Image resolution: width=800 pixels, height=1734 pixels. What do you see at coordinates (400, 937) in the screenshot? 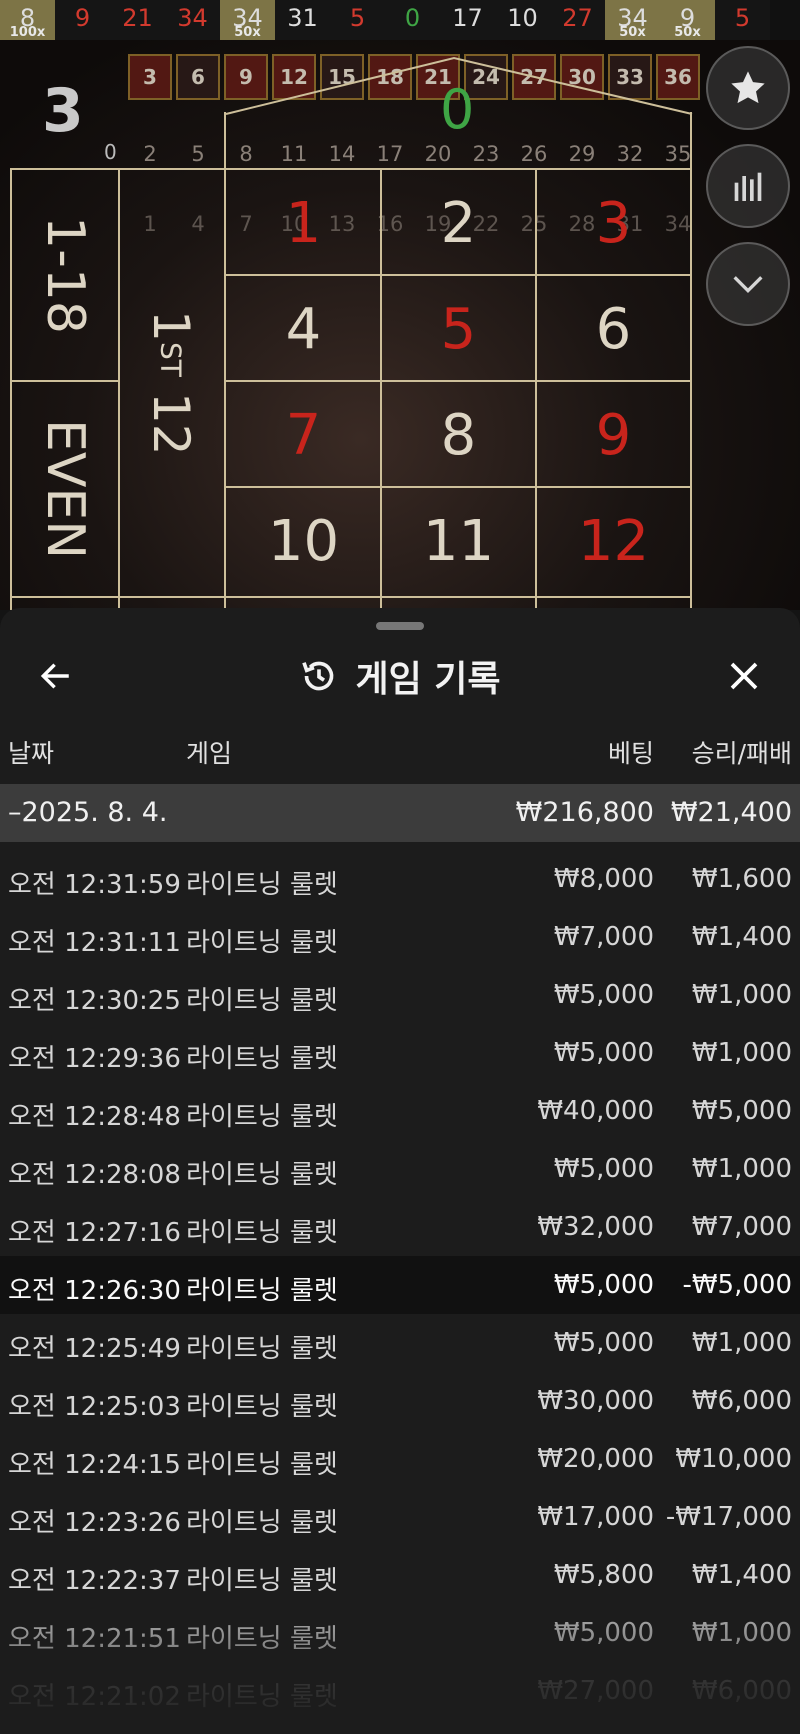
I see `history-row: 오전 12:31:11 라이트닝 룰렛 ₩7,000 ₩1,400` at bounding box center [400, 937].